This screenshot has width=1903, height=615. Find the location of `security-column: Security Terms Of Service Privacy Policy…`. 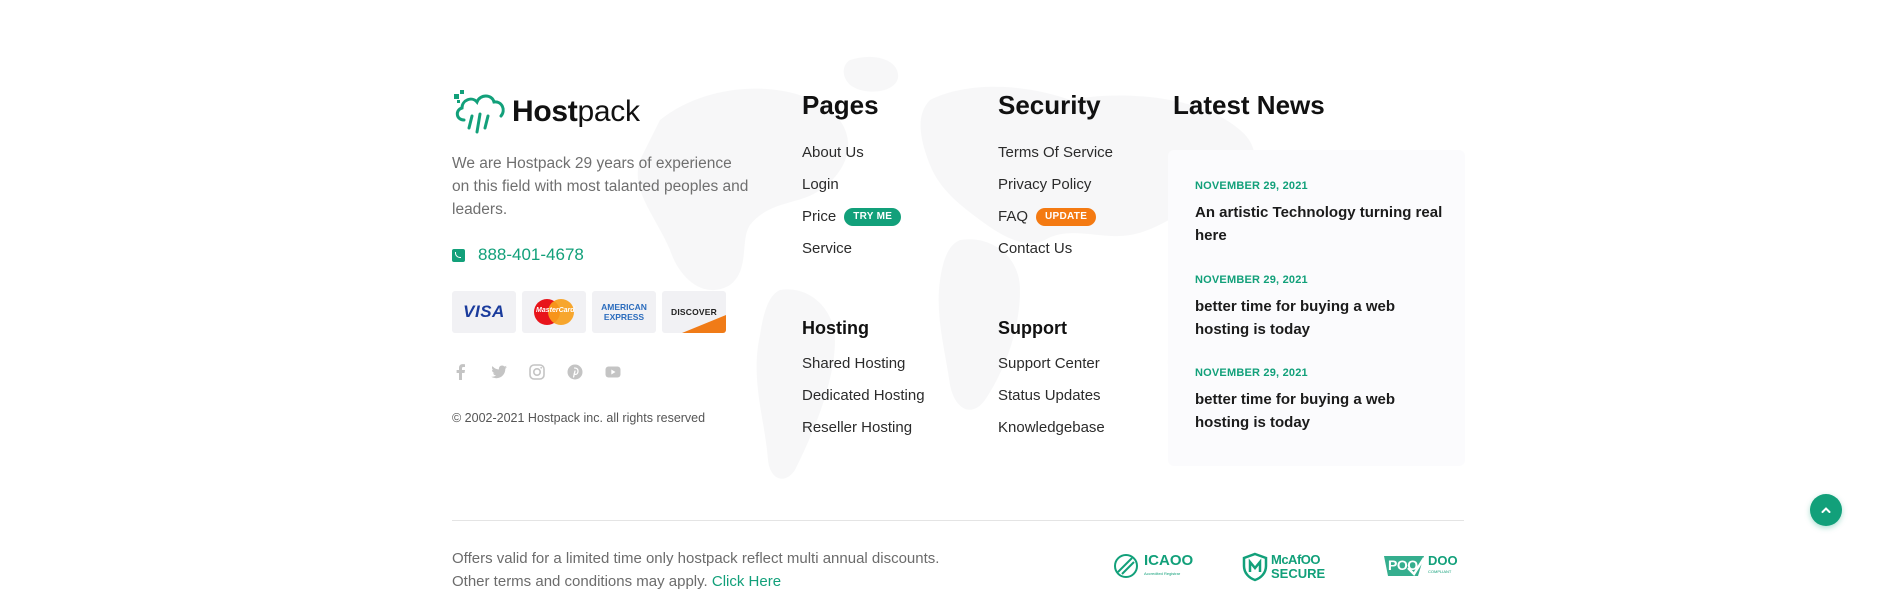

security-column: Security Terms Of Service Privacy Policy… is located at coordinates (1055, 177).